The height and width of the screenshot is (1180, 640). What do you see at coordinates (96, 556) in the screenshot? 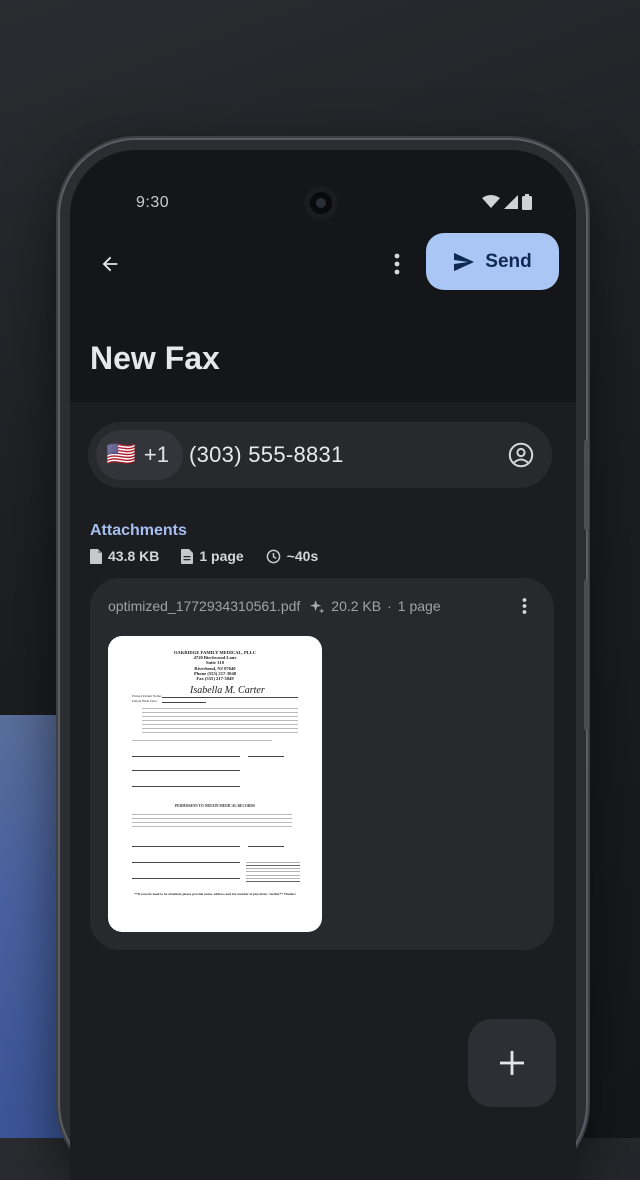
I see `file-icon` at bounding box center [96, 556].